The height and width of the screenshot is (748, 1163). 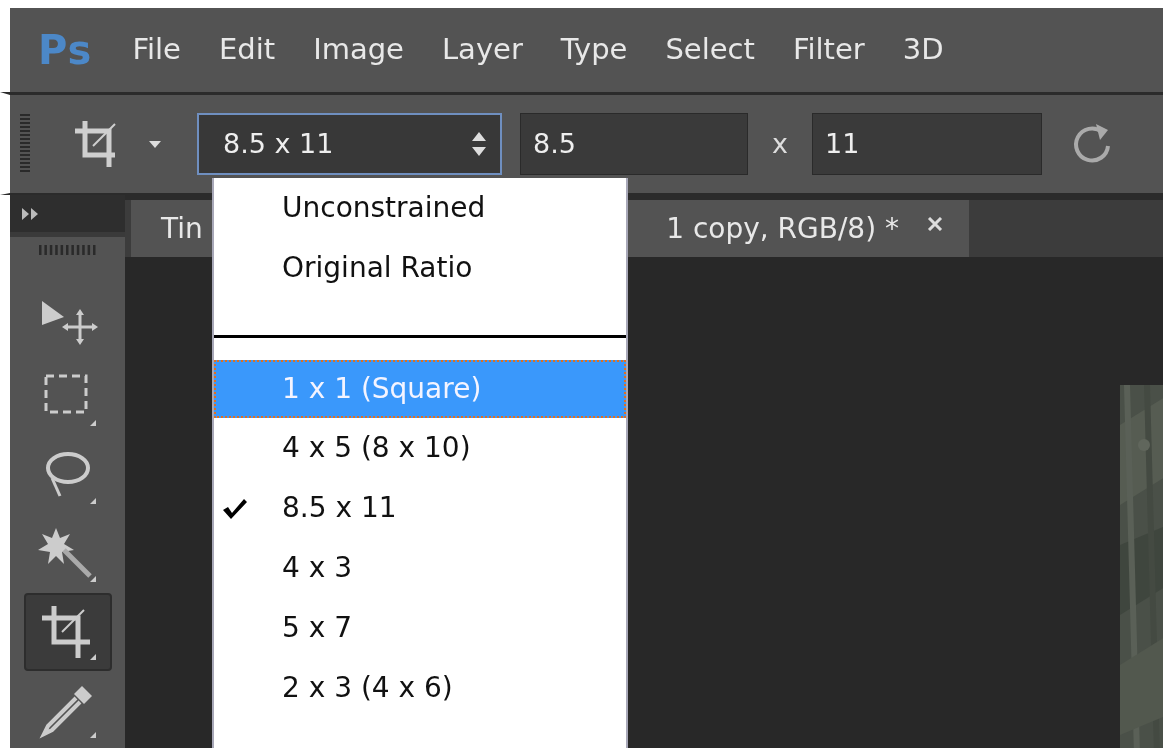 I want to click on app-logo: Ps, so click(x=65, y=50).